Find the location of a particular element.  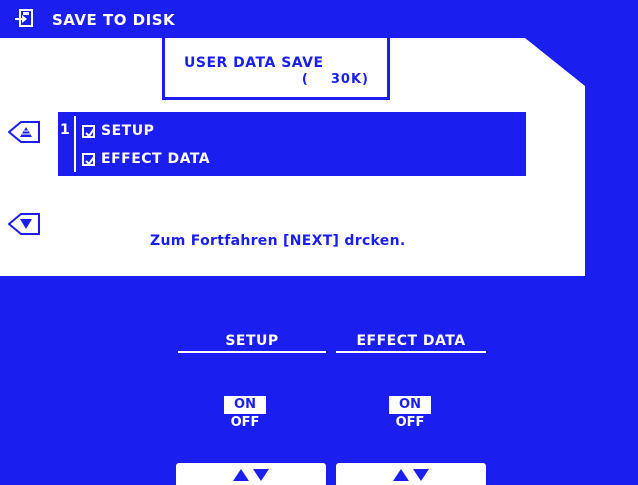

left-up-arrow-icon is located at coordinates (23, 132).